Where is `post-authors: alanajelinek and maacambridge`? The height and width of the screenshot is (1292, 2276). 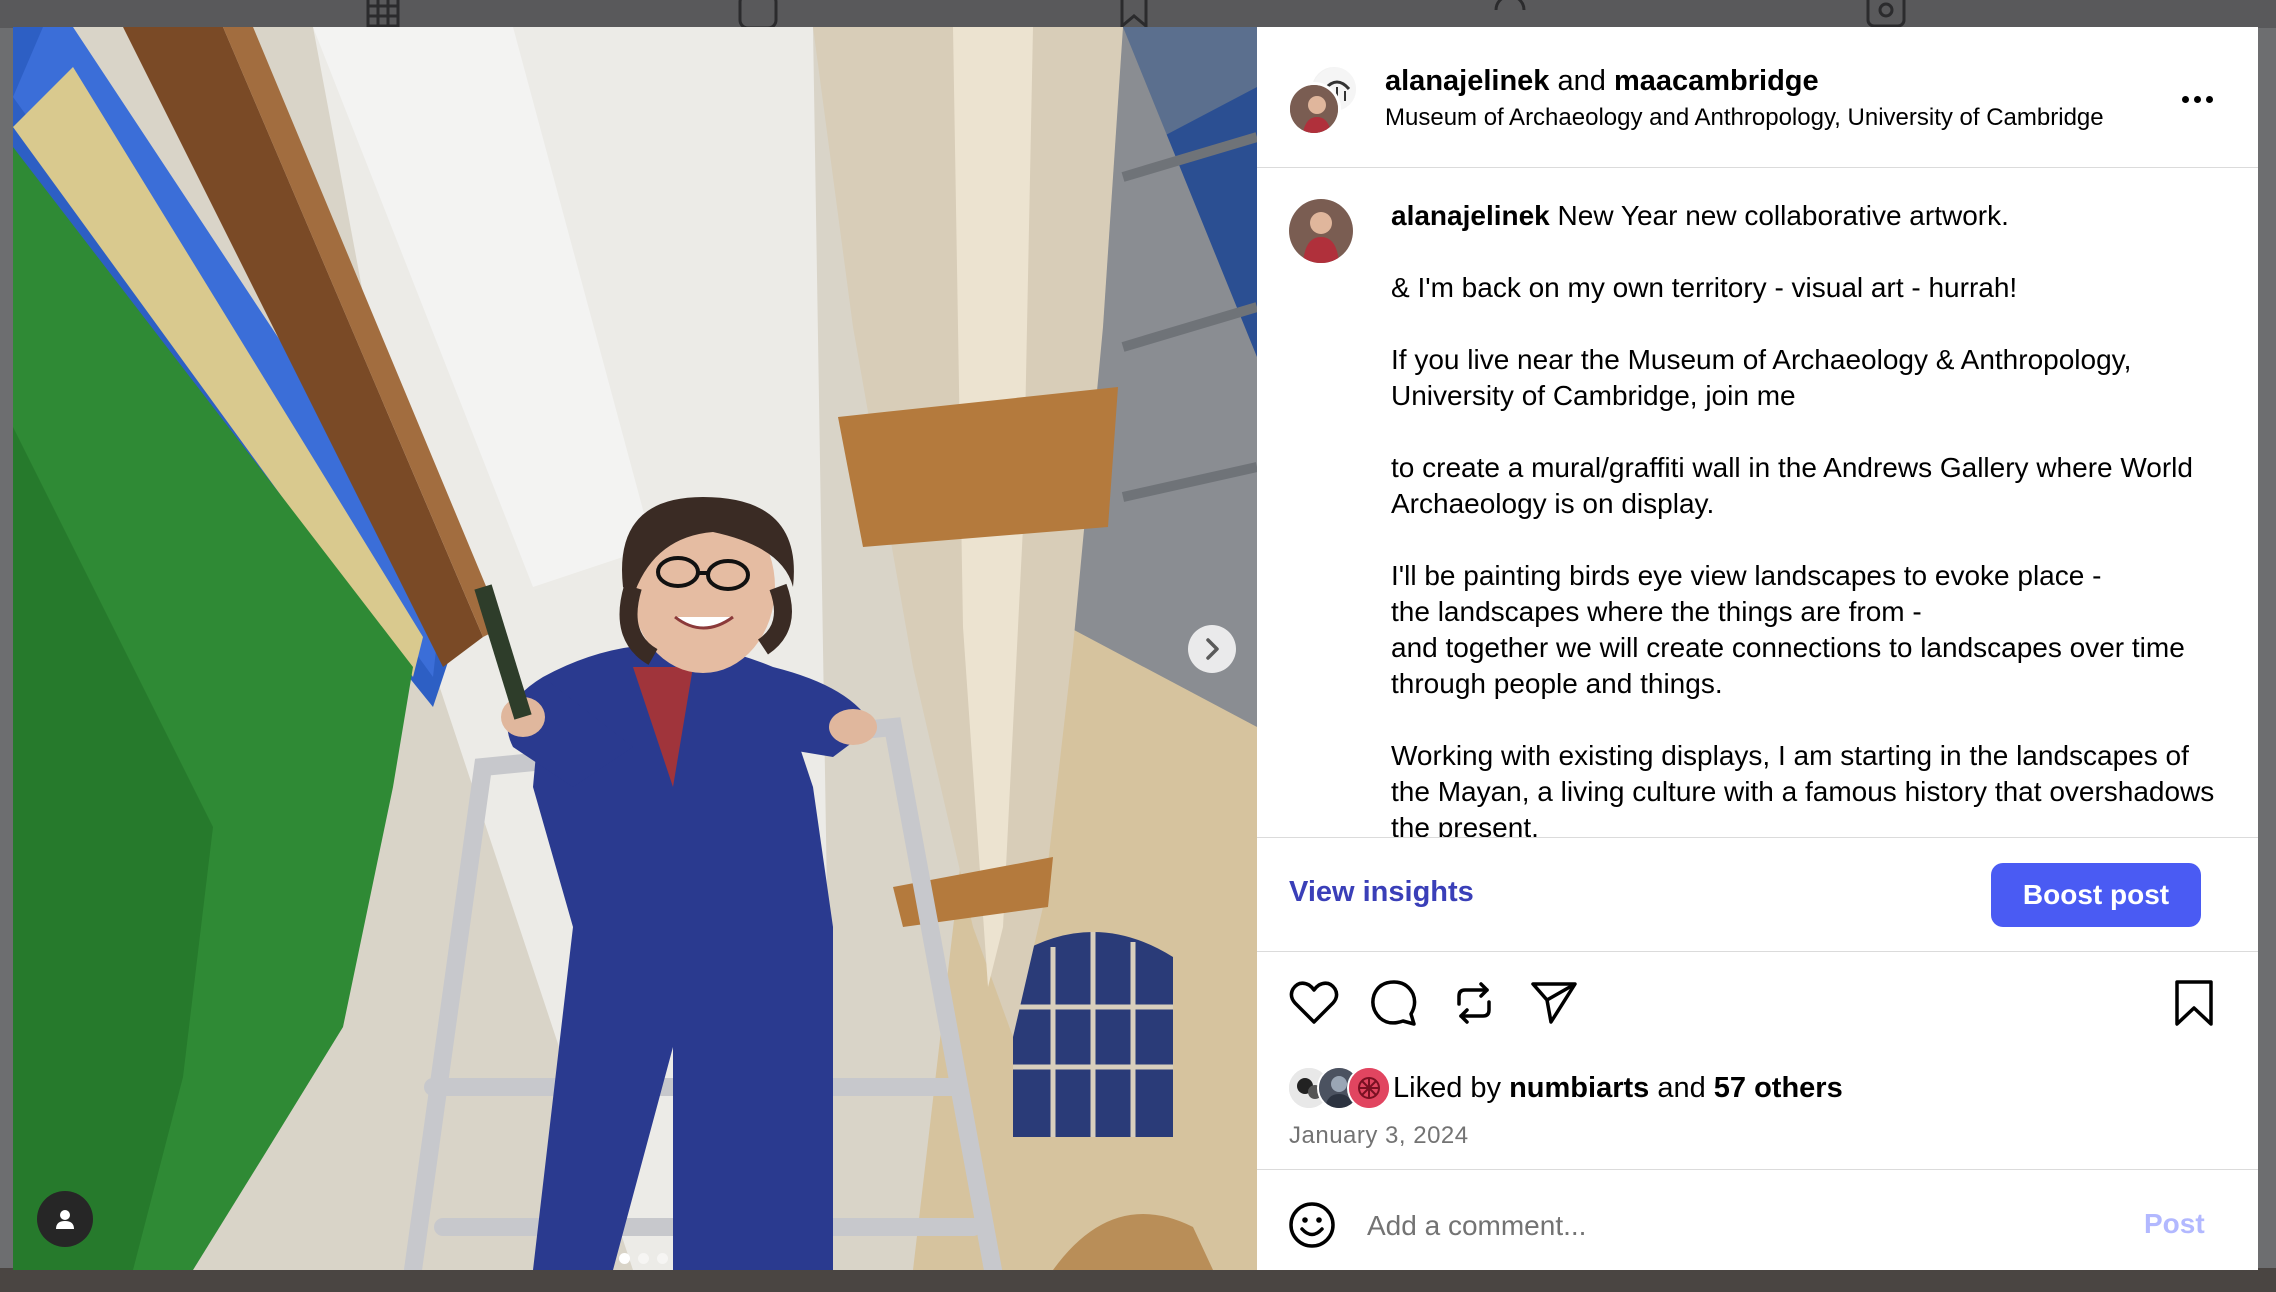
post-authors: alanajelinek and maacambridge is located at coordinates (1602, 81).